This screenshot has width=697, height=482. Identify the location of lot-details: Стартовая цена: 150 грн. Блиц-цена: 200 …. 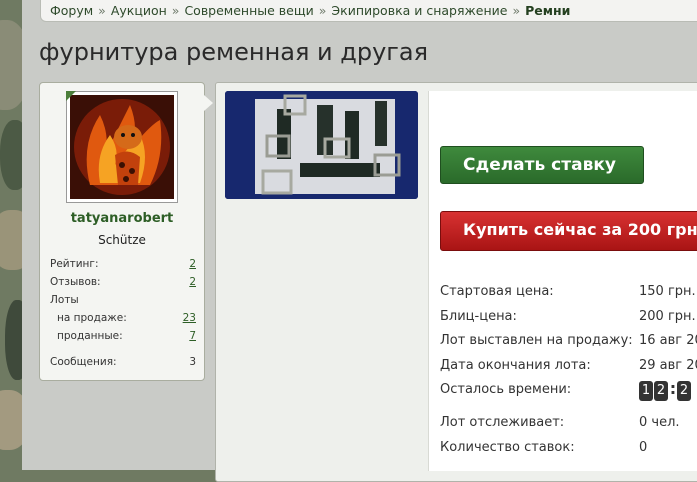
(568, 373).